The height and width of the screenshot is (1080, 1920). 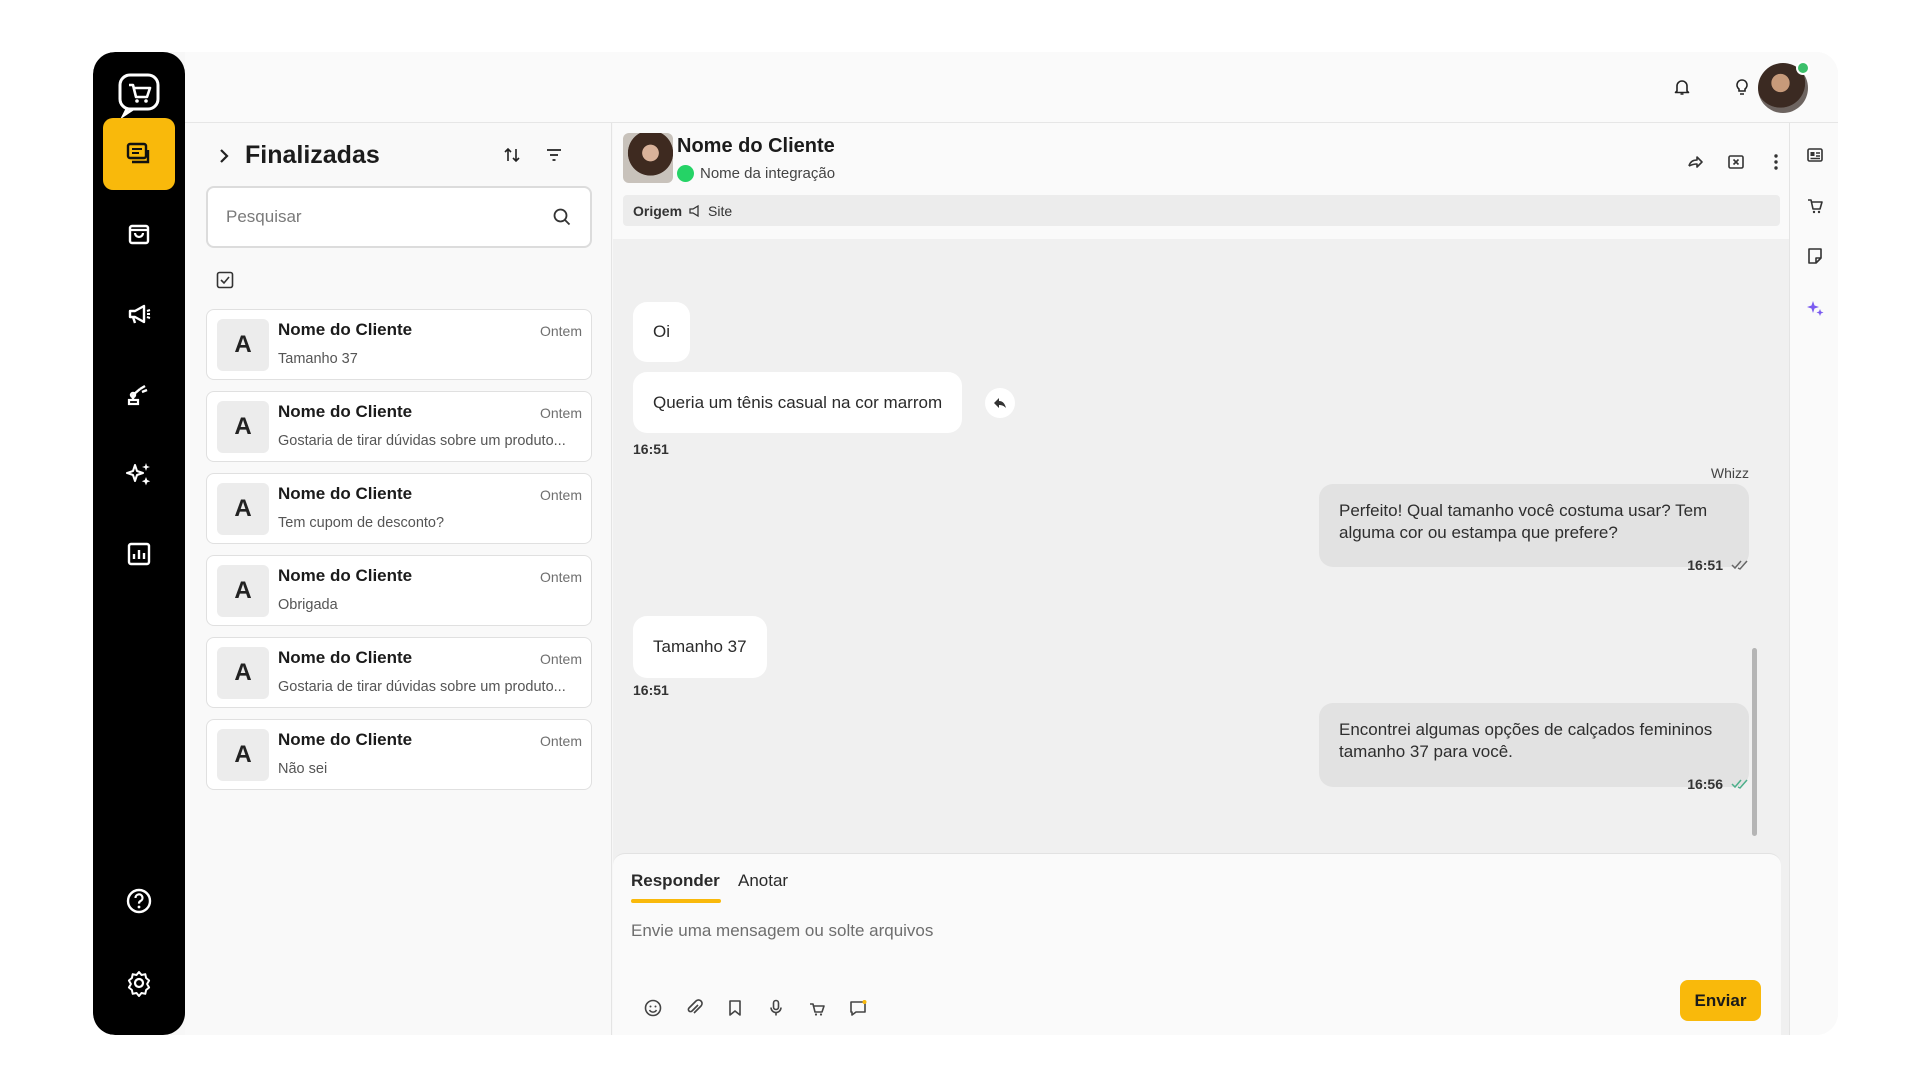 I want to click on integration-label: Nome da integração, so click(x=756, y=173).